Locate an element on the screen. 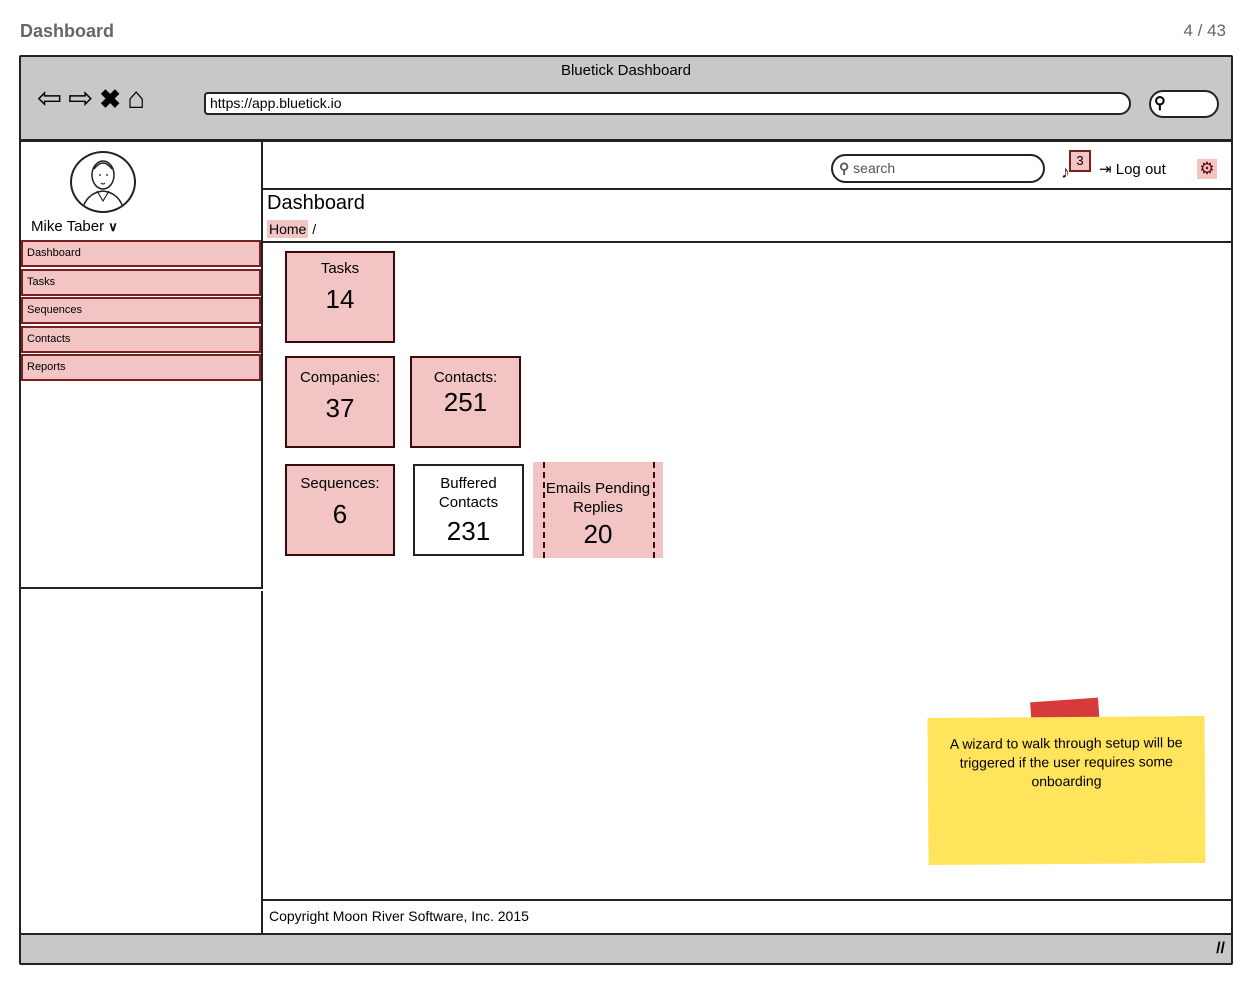 The height and width of the screenshot is (993, 1251). stat-label: Contacts: is located at coordinates (465, 377).